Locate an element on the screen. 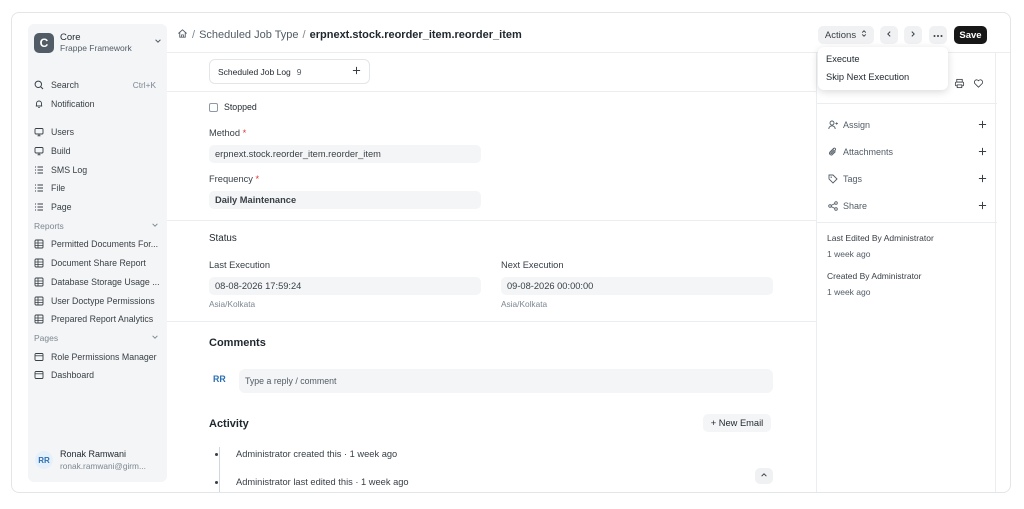  created-by: Created By Administrator is located at coordinates (874, 276).